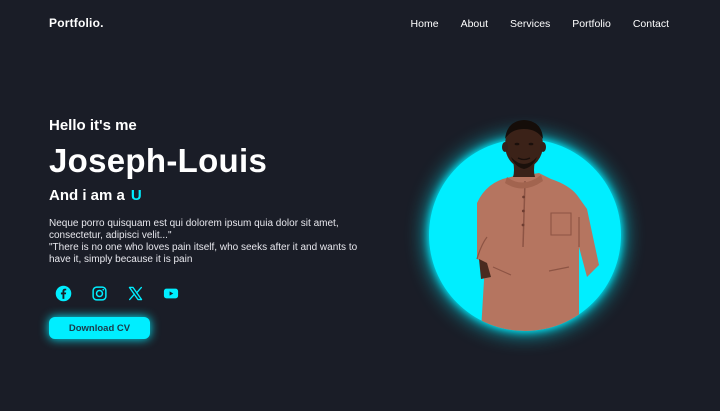 Image resolution: width=720 pixels, height=411 pixels. I want to click on x-icon, so click(135, 293).